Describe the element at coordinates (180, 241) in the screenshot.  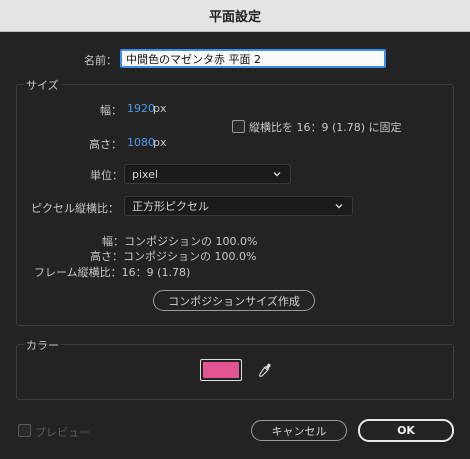
I see `info-width: 幅：コンポジションの 100.0%` at that location.